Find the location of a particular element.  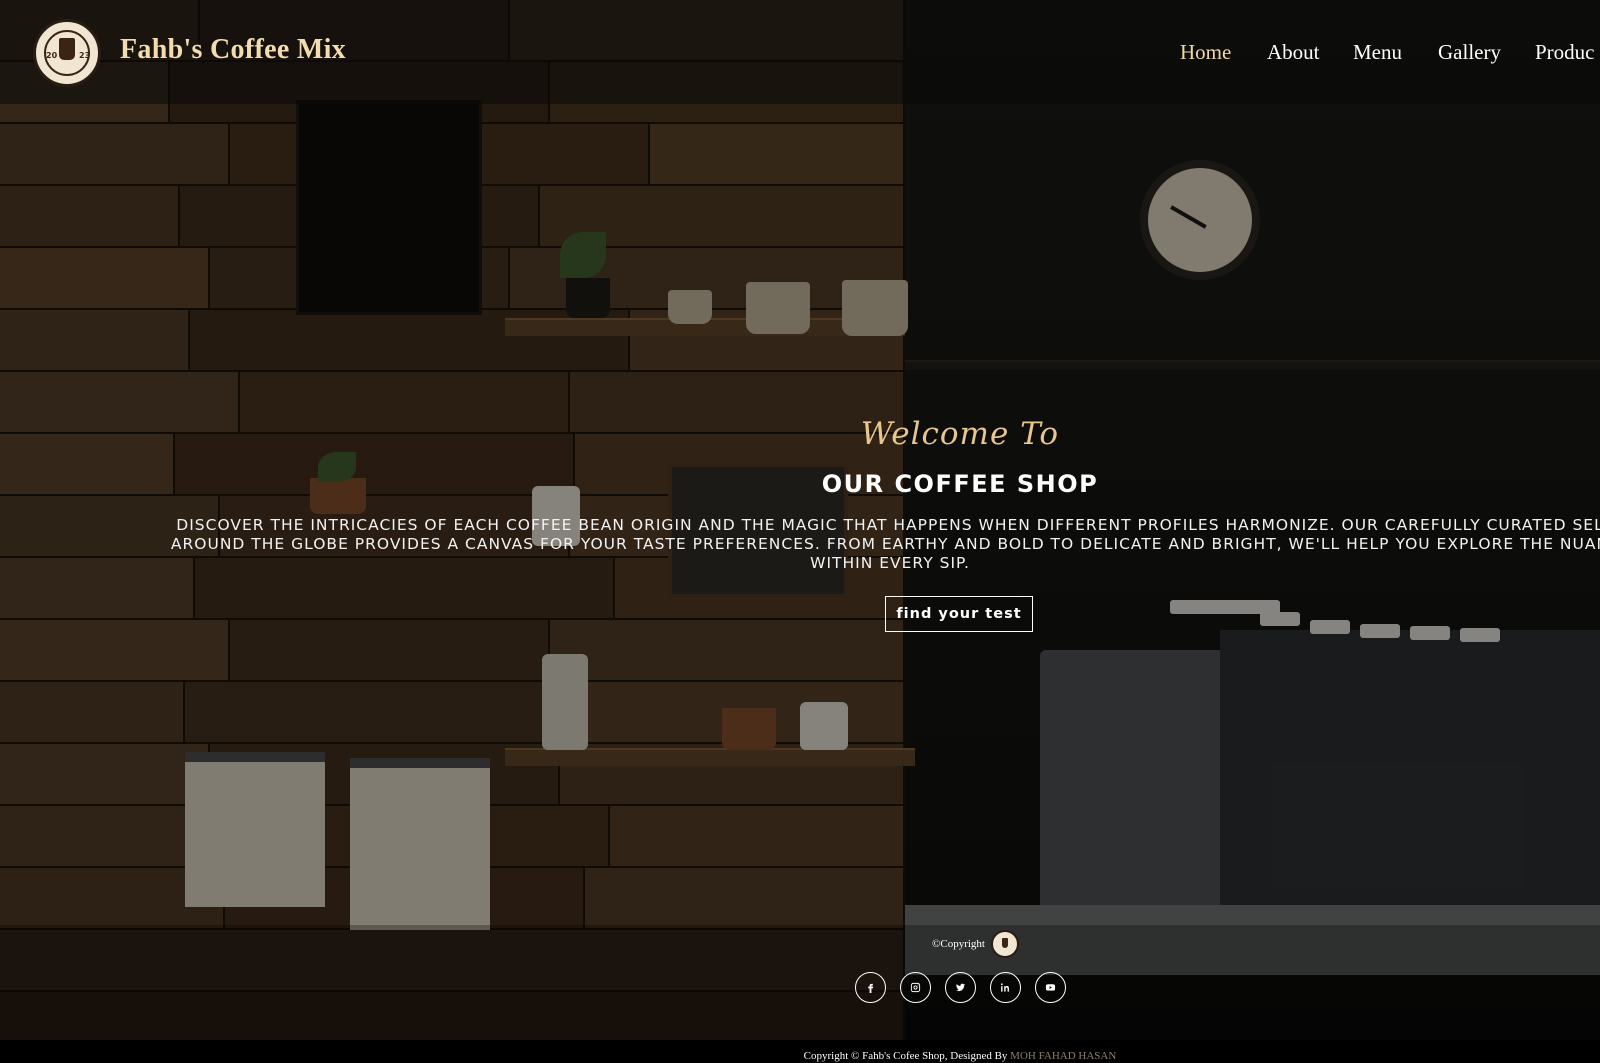

author-link: MOH FAHAD HASAN is located at coordinates (1063, 1056).